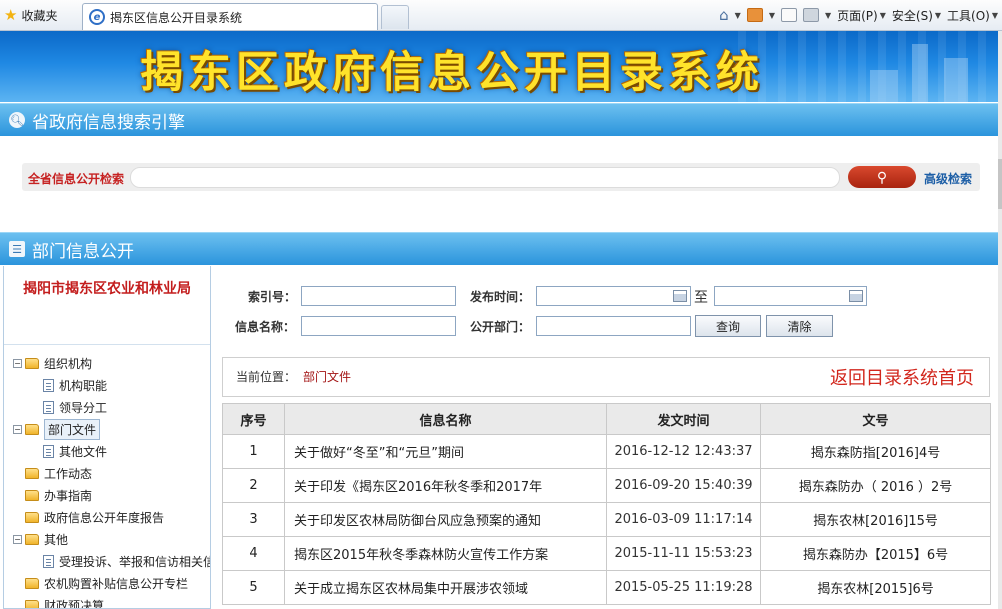 This screenshot has width=1002, height=609. Describe the element at coordinates (810, 15) in the screenshot. I see `print-icon` at that location.